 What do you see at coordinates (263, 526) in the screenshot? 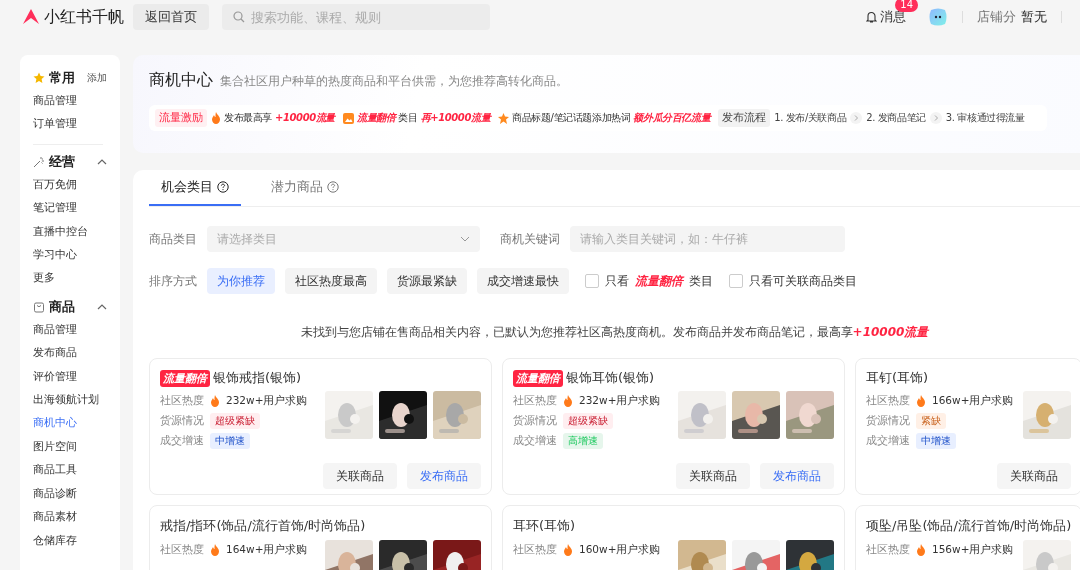
I see `category-title: 戒指/指环(饰品/流行首饰/时尚饰品)` at bounding box center [263, 526].